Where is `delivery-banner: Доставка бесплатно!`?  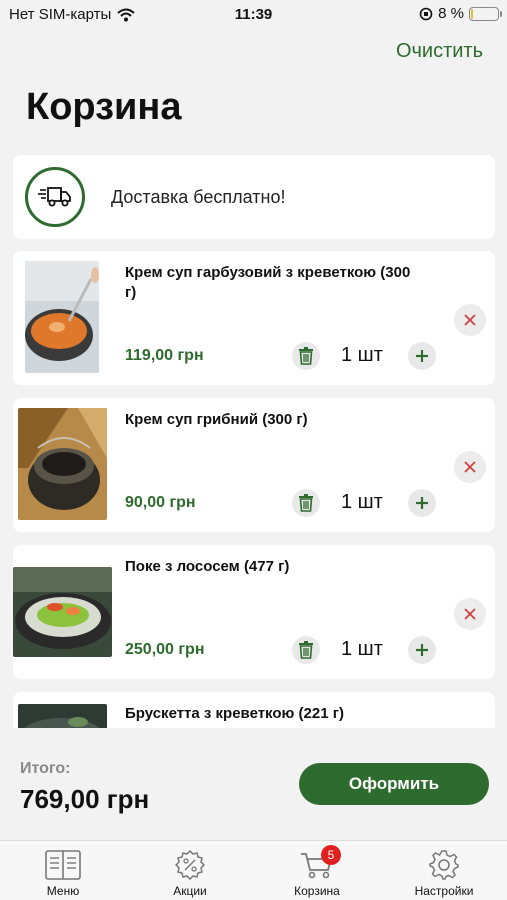 delivery-banner: Доставка бесплатно! is located at coordinates (254, 197).